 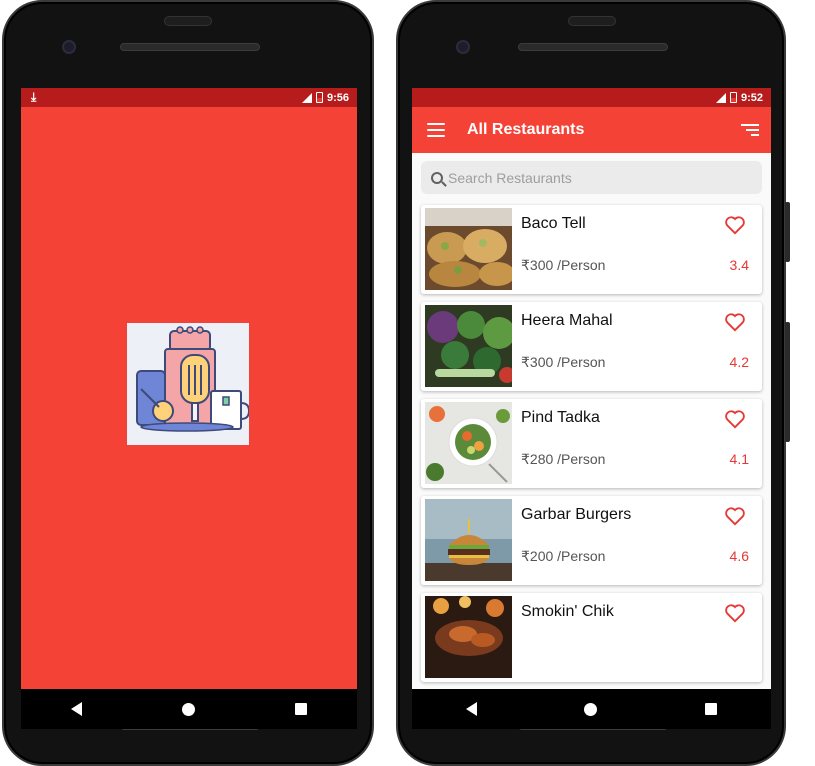 What do you see at coordinates (739, 459) in the screenshot?
I see `restaurant-rating: 4.1` at bounding box center [739, 459].